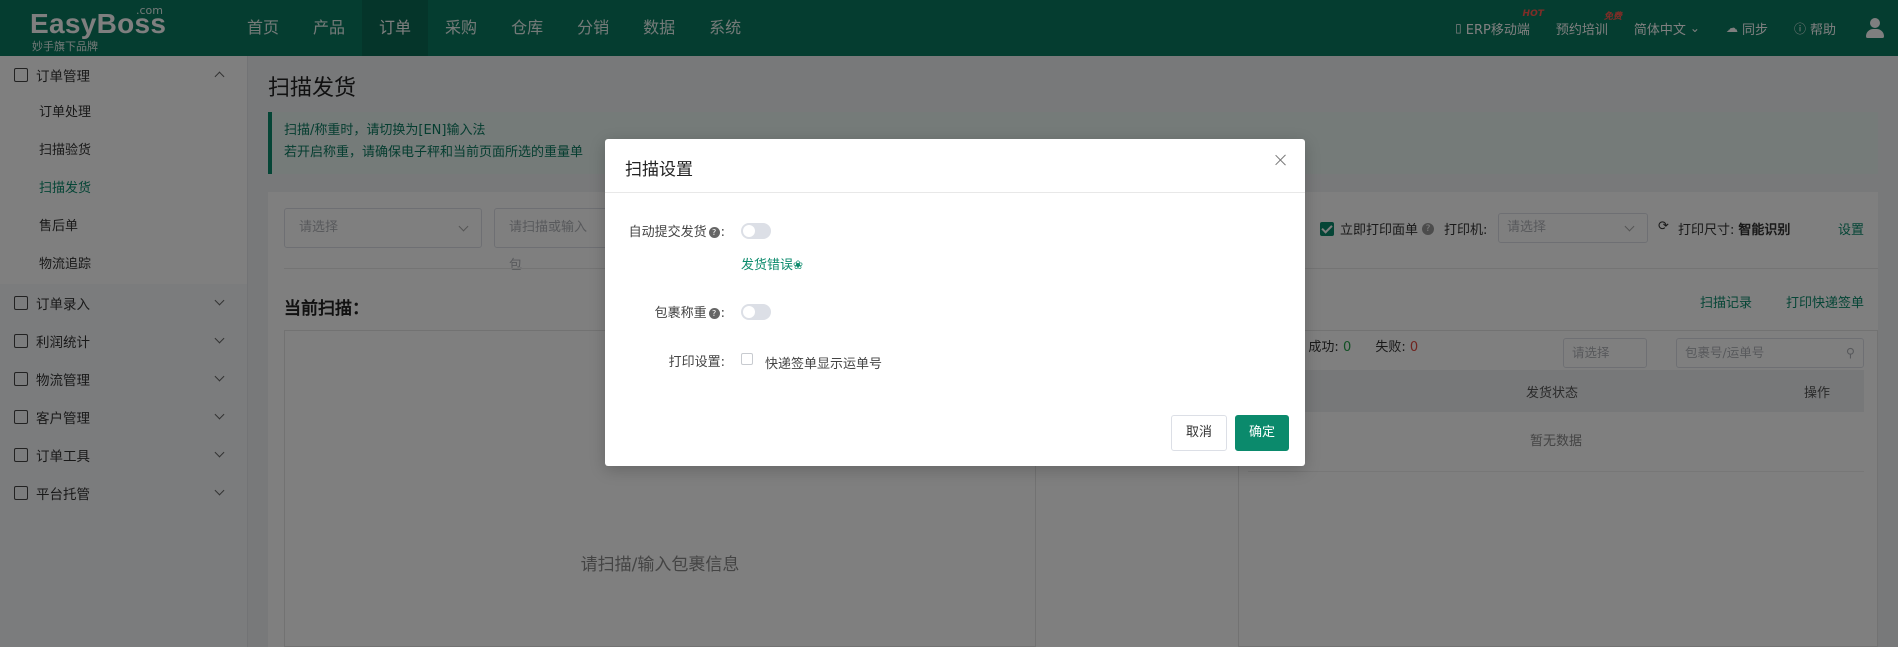  I want to click on confirm-button: 确定, so click(1262, 433).